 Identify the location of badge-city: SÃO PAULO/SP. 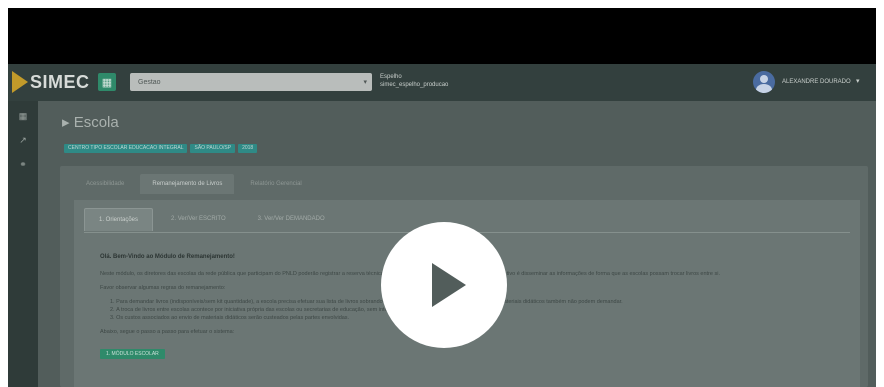
(213, 148).